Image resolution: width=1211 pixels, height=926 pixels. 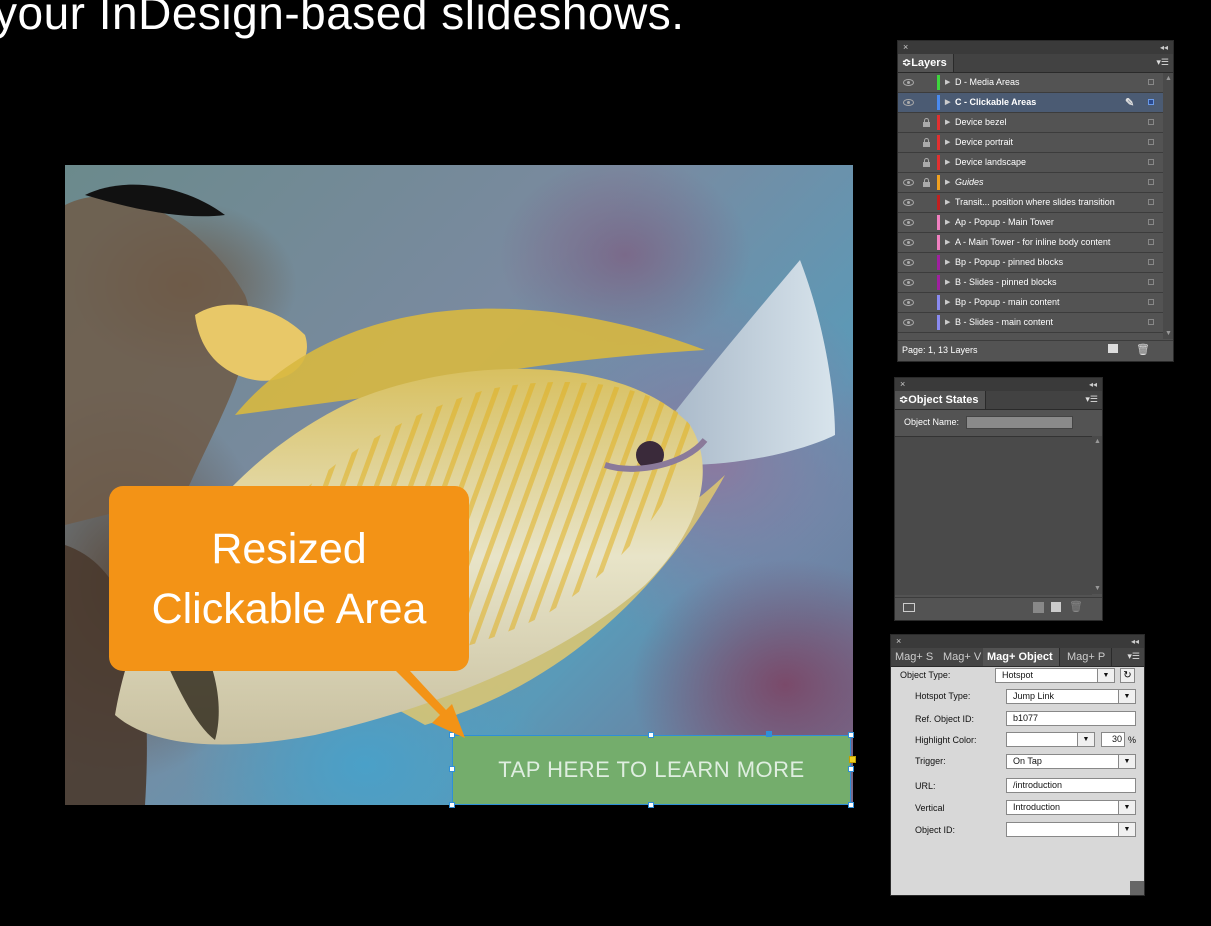 What do you see at coordinates (651, 805) in the screenshot?
I see `resize-handle-bc` at bounding box center [651, 805].